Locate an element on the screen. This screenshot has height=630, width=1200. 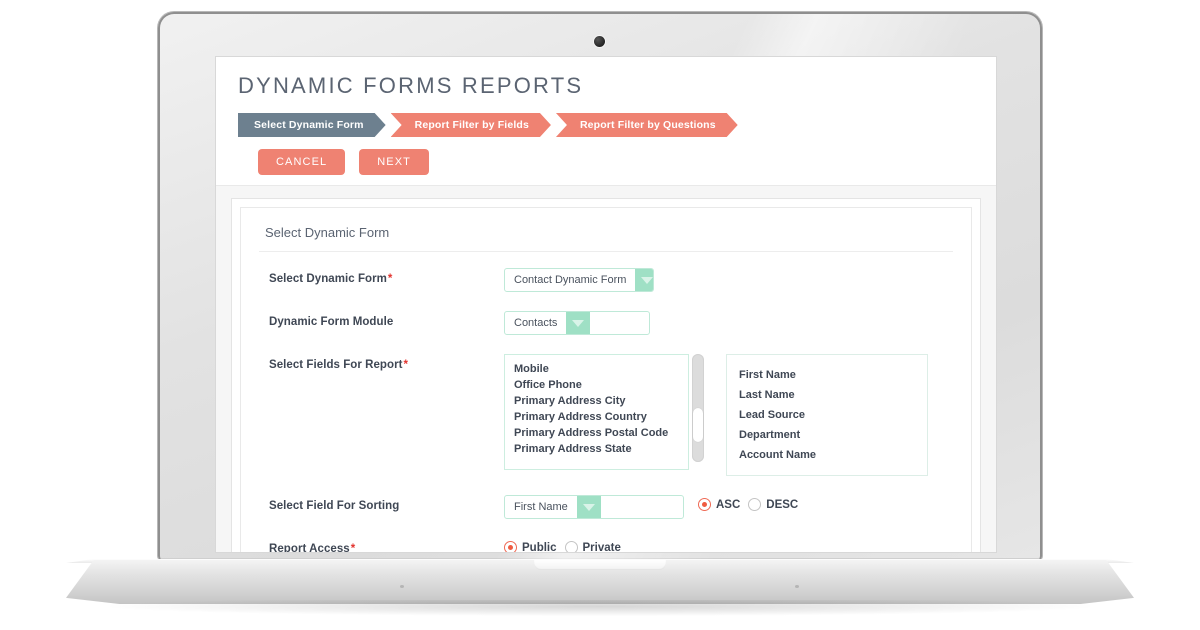
field-row-dynamic-form-module: Dynamic Form Module Contacts is located at coordinates (606, 323).